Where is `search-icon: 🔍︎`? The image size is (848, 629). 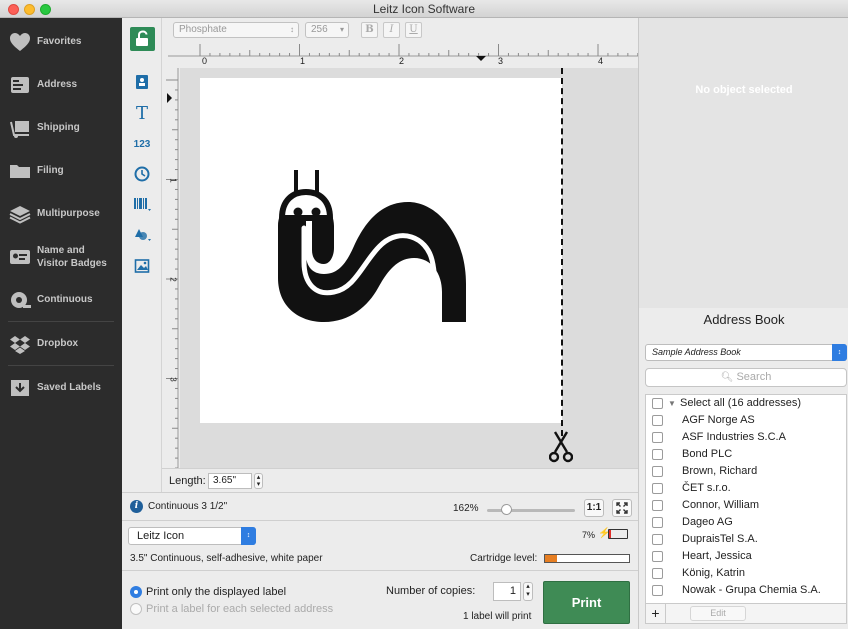
search-icon: 🔍︎ is located at coordinates (727, 377).